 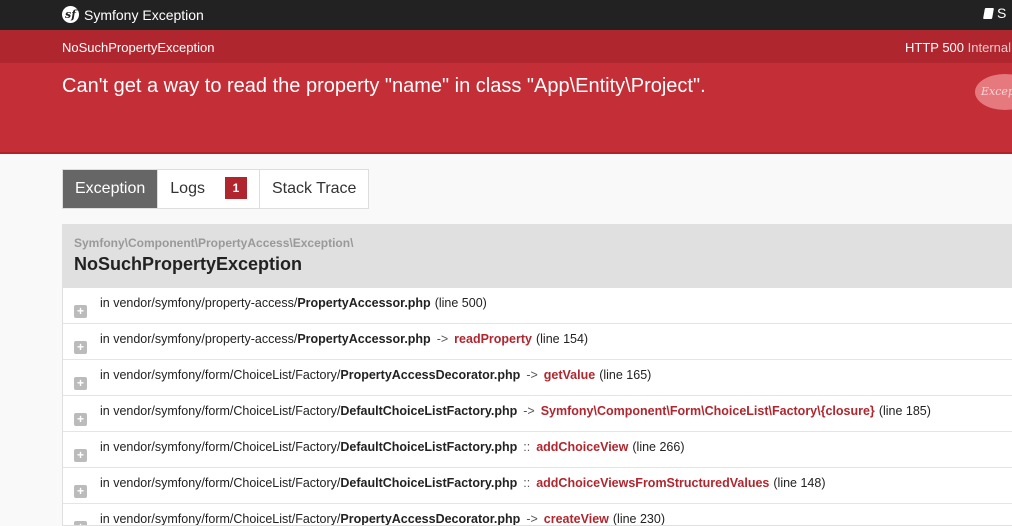 What do you see at coordinates (1002, 13) in the screenshot?
I see `docs-link-label: S` at bounding box center [1002, 13].